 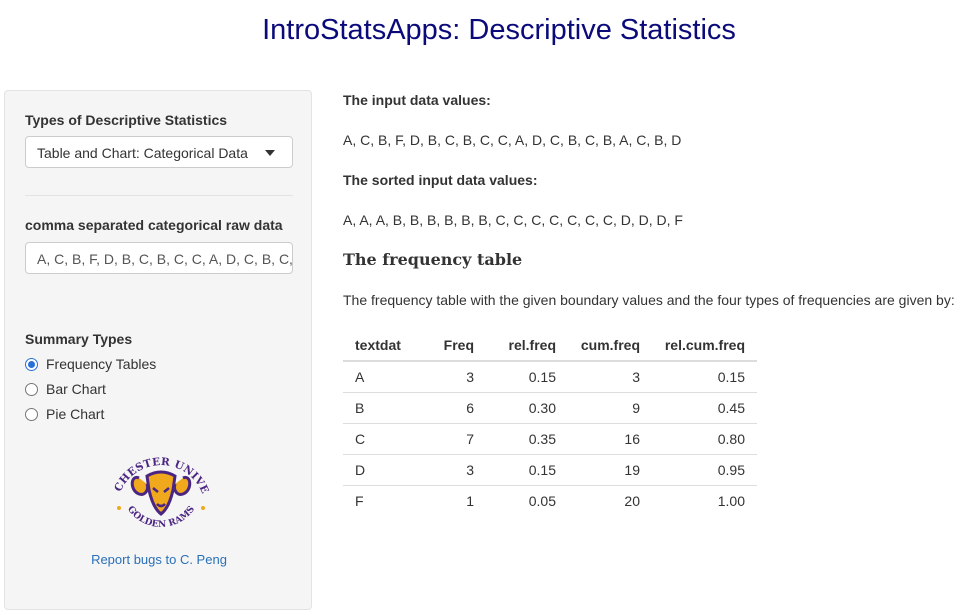 What do you see at coordinates (75, 414) in the screenshot?
I see `radio-label: Pie Chart` at bounding box center [75, 414].